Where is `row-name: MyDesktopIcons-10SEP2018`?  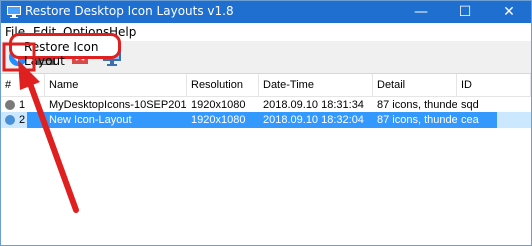
row-name: MyDesktopIcons-10SEP2018 is located at coordinates (118, 105).